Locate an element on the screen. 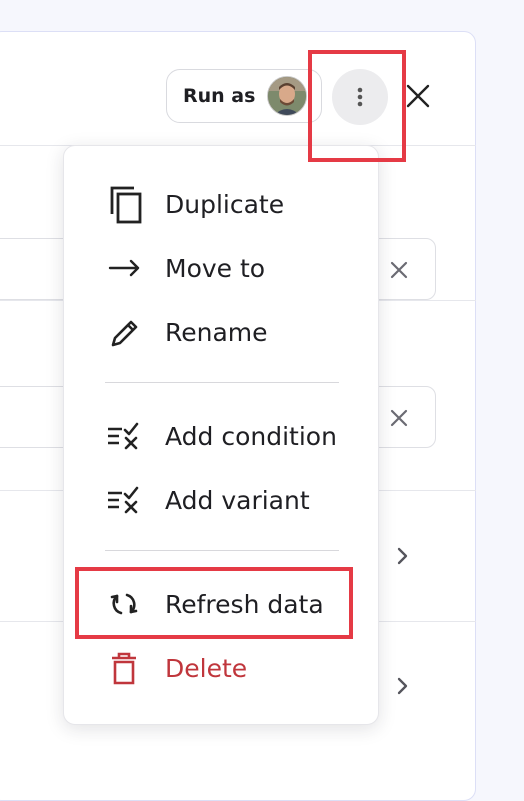 Image resolution: width=524 pixels, height=801 pixels. menu-item-move-to: Move to is located at coordinates (222, 268).